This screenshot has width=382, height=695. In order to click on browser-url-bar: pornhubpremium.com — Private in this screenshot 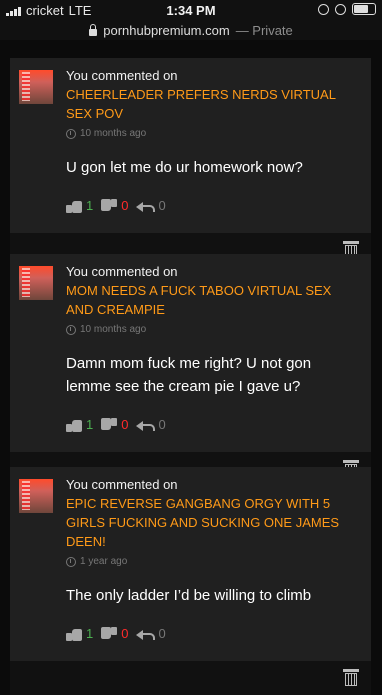, I will do `click(191, 30)`.